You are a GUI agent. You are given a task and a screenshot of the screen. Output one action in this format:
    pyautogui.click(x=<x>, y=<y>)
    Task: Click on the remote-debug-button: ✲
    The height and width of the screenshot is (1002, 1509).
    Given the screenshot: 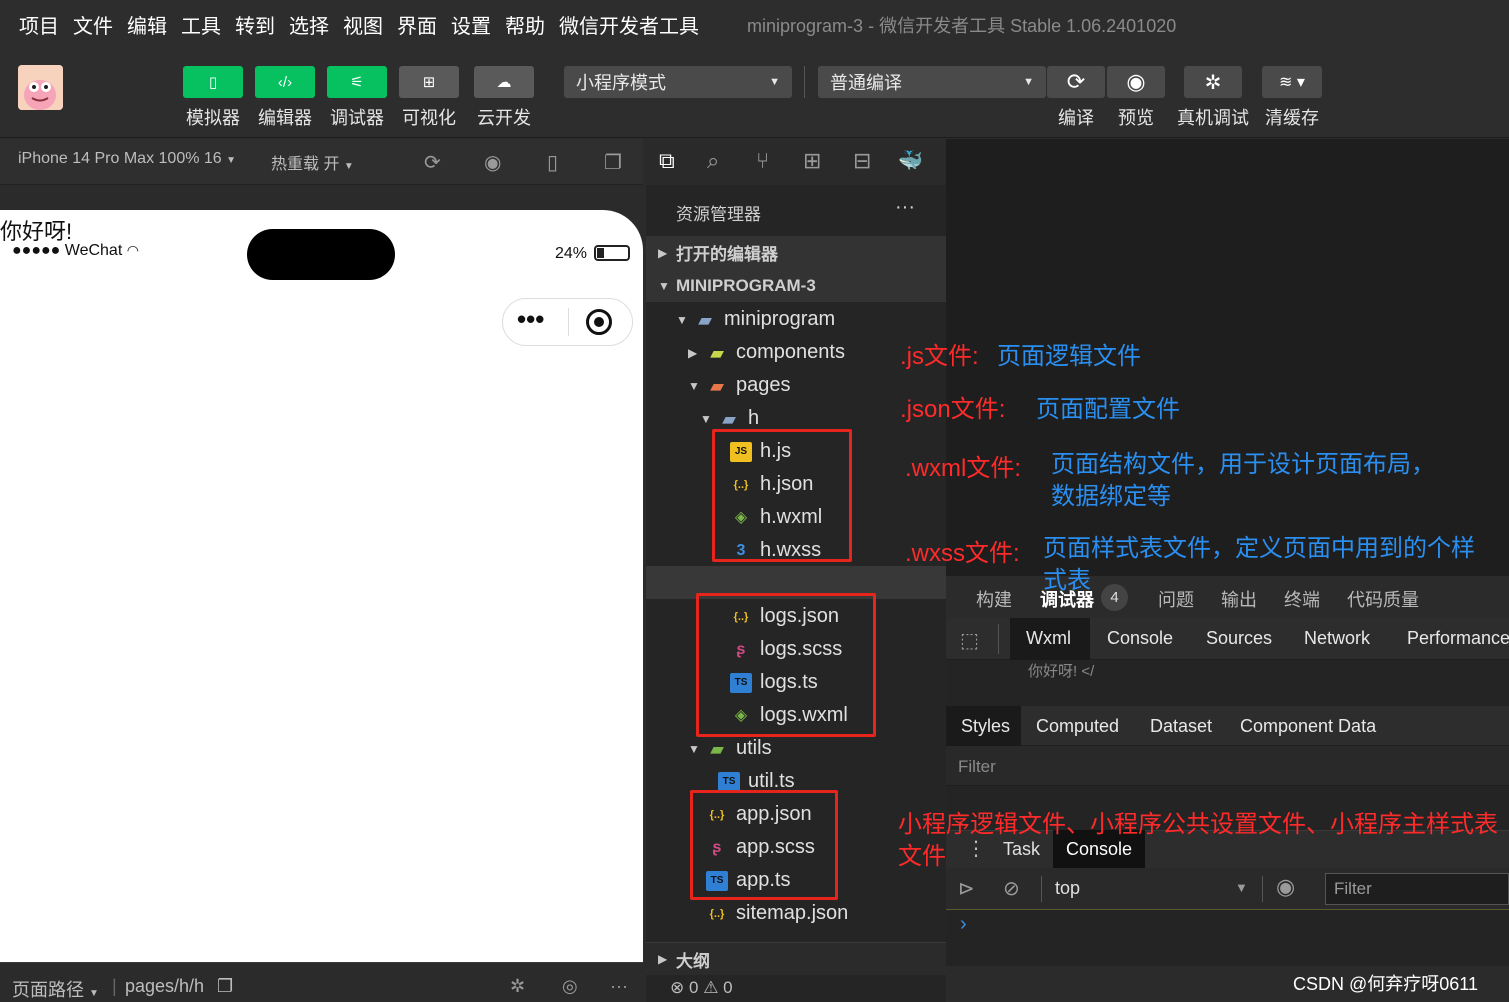 What is the action you would take?
    pyautogui.click(x=1213, y=82)
    